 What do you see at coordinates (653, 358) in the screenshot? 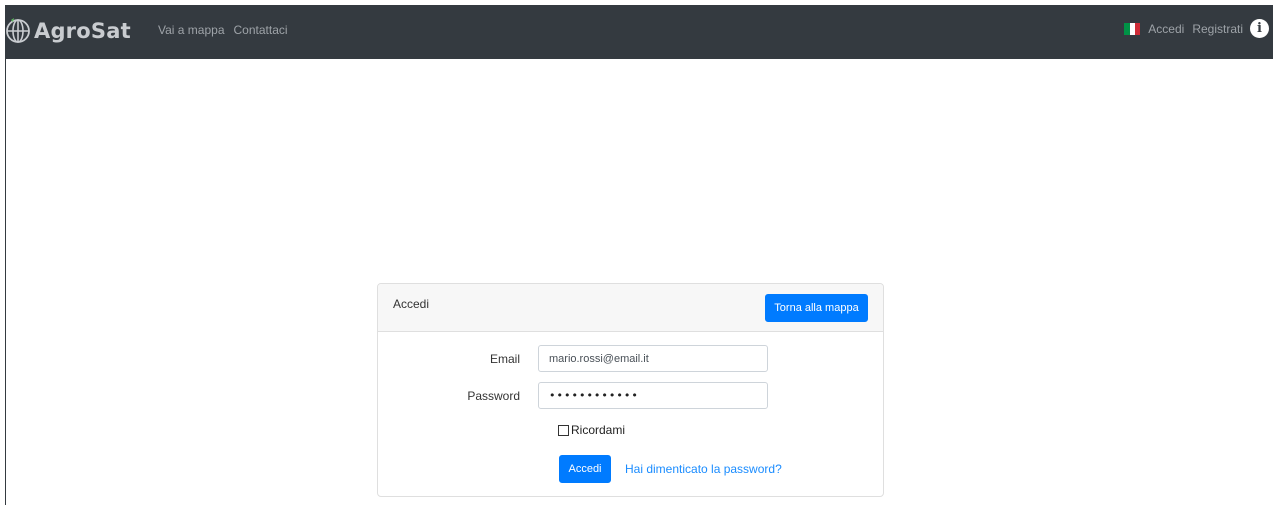
I see `email-field` at bounding box center [653, 358].